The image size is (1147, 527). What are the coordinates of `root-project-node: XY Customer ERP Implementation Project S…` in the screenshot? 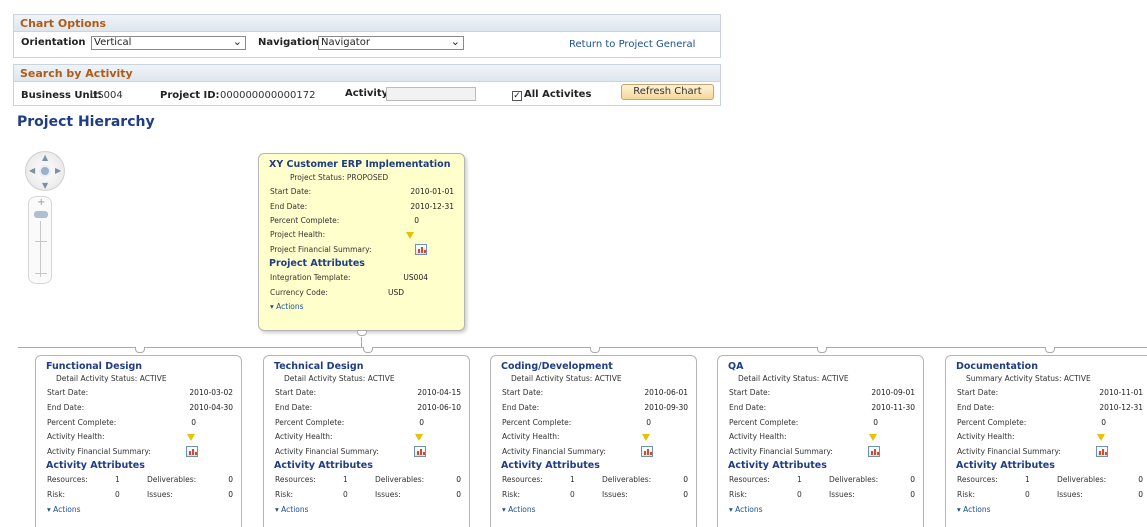 It's located at (361, 242).